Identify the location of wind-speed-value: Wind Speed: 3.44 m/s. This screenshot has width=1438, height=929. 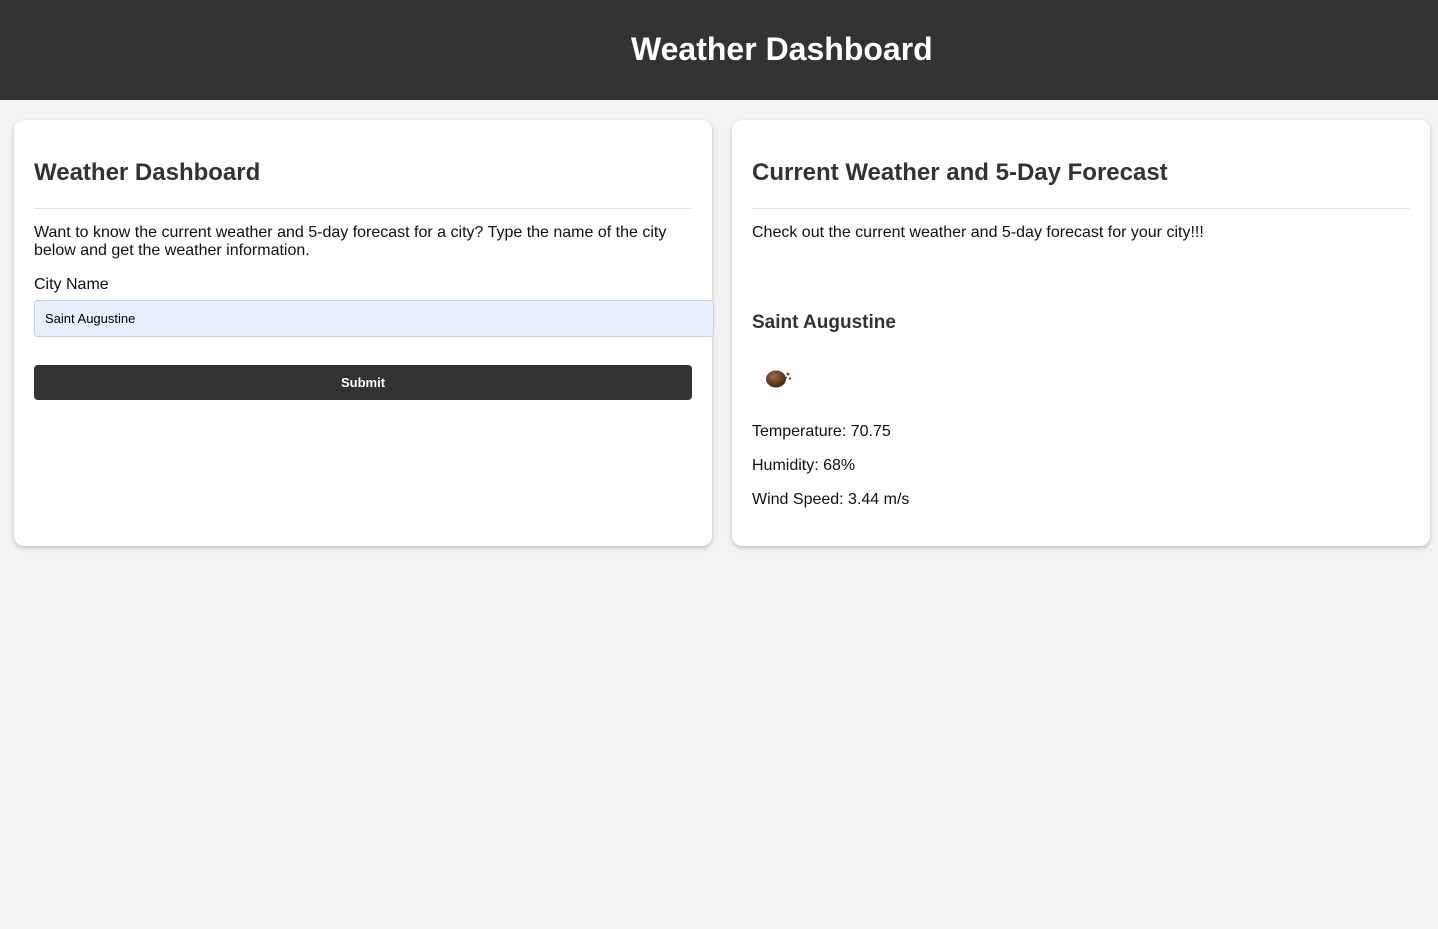
(831, 499).